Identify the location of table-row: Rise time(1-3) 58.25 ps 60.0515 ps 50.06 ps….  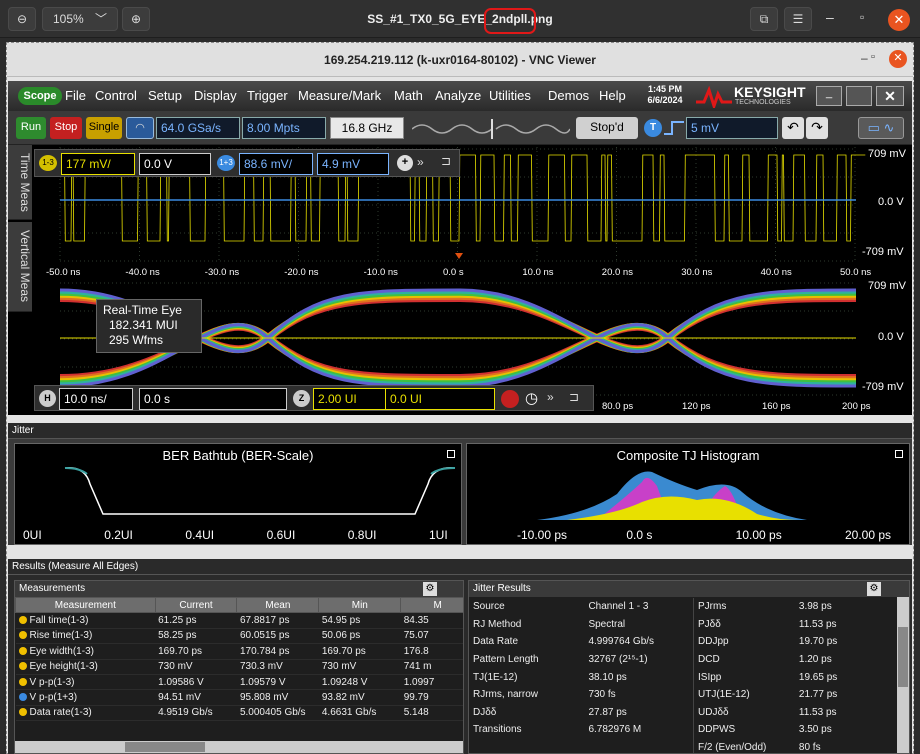
(239, 636).